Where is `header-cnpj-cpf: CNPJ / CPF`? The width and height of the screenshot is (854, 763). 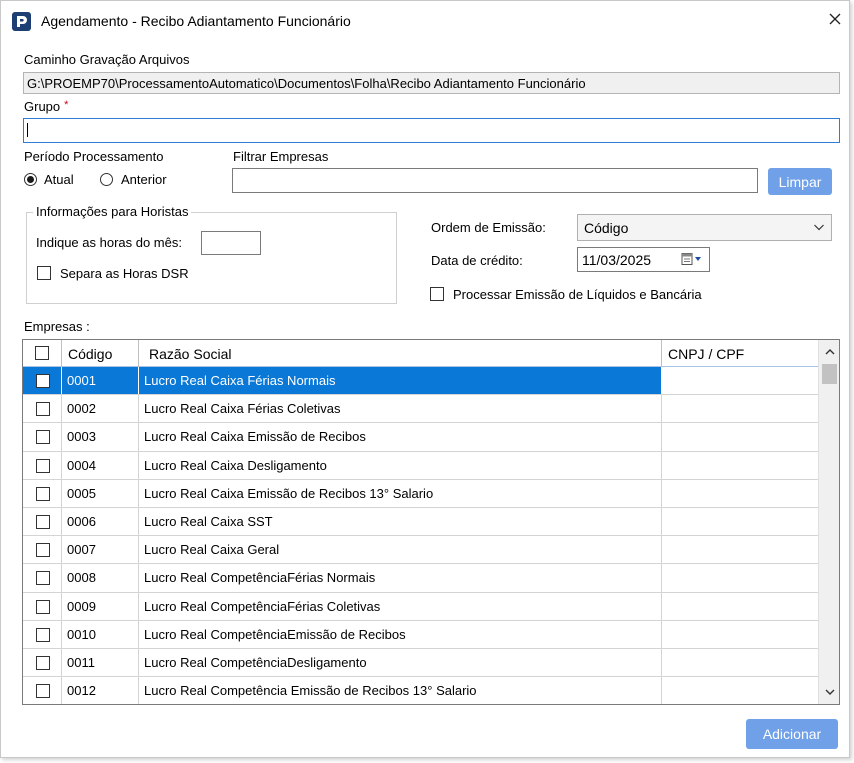 header-cnpj-cpf: CNPJ / CPF is located at coordinates (740, 353).